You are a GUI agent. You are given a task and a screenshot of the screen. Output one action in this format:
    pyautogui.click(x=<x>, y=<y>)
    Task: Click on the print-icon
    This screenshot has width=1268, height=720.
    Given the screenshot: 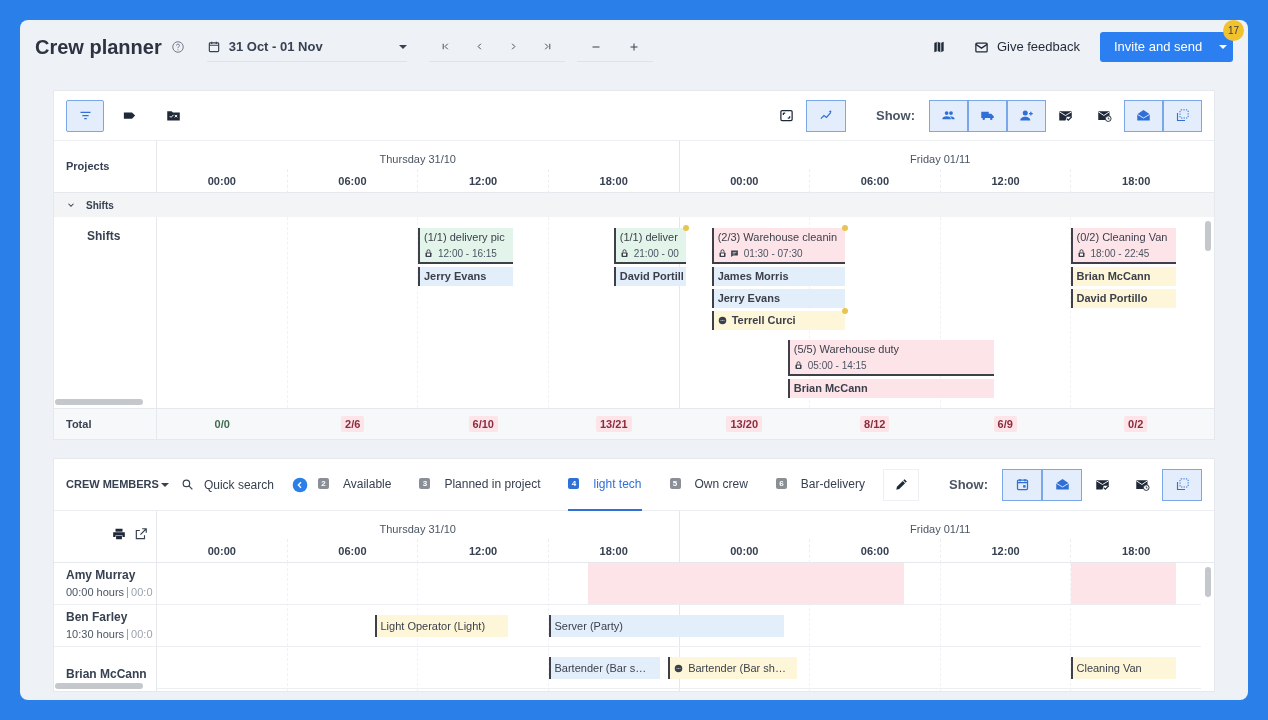 What is the action you would take?
    pyautogui.click(x=119, y=534)
    